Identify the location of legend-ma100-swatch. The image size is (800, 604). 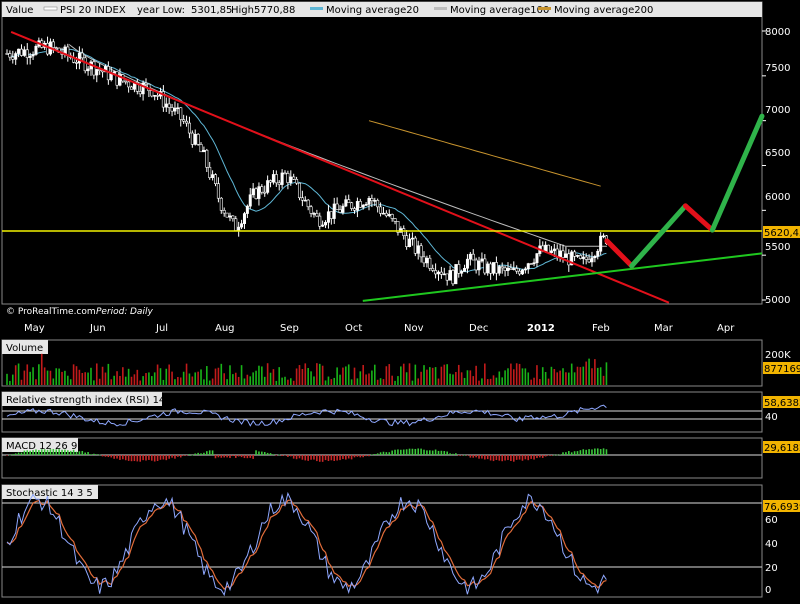
(440, 8).